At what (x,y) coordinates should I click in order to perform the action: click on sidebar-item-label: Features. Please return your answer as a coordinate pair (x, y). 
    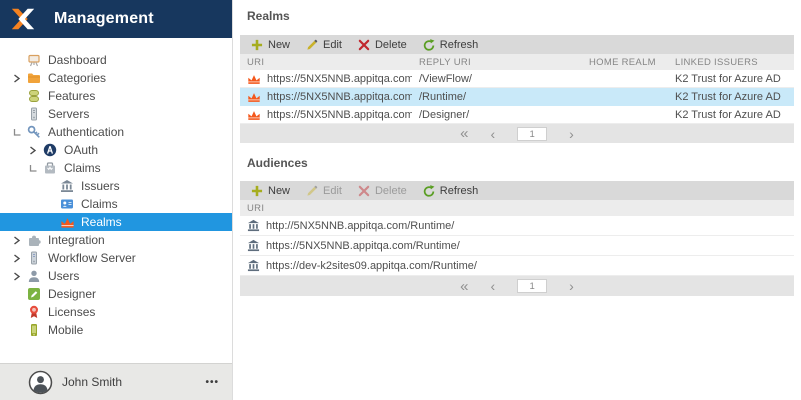
    Looking at the image, I should click on (72, 96).